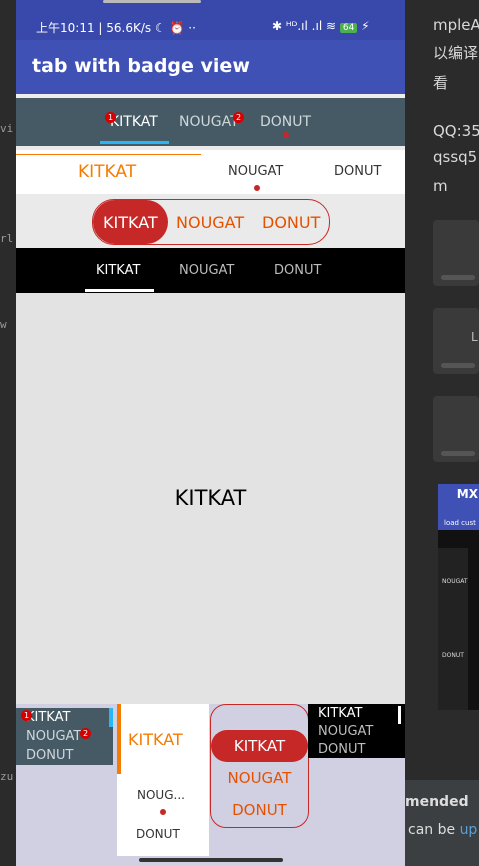  I want to click on notch-pill, so click(152, 1).